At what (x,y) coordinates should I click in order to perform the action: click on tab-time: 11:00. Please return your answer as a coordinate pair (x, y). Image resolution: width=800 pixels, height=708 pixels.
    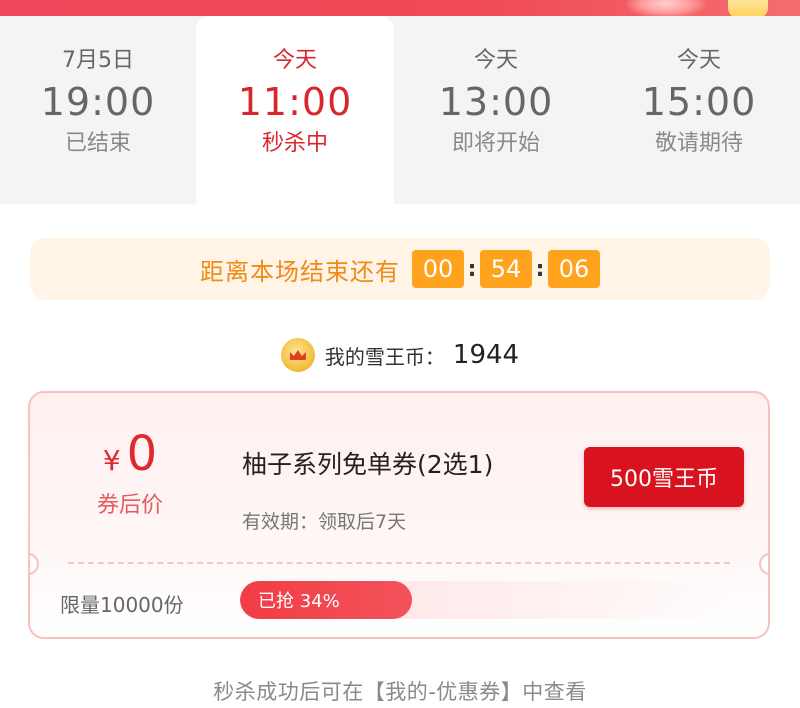
    Looking at the image, I should click on (295, 102).